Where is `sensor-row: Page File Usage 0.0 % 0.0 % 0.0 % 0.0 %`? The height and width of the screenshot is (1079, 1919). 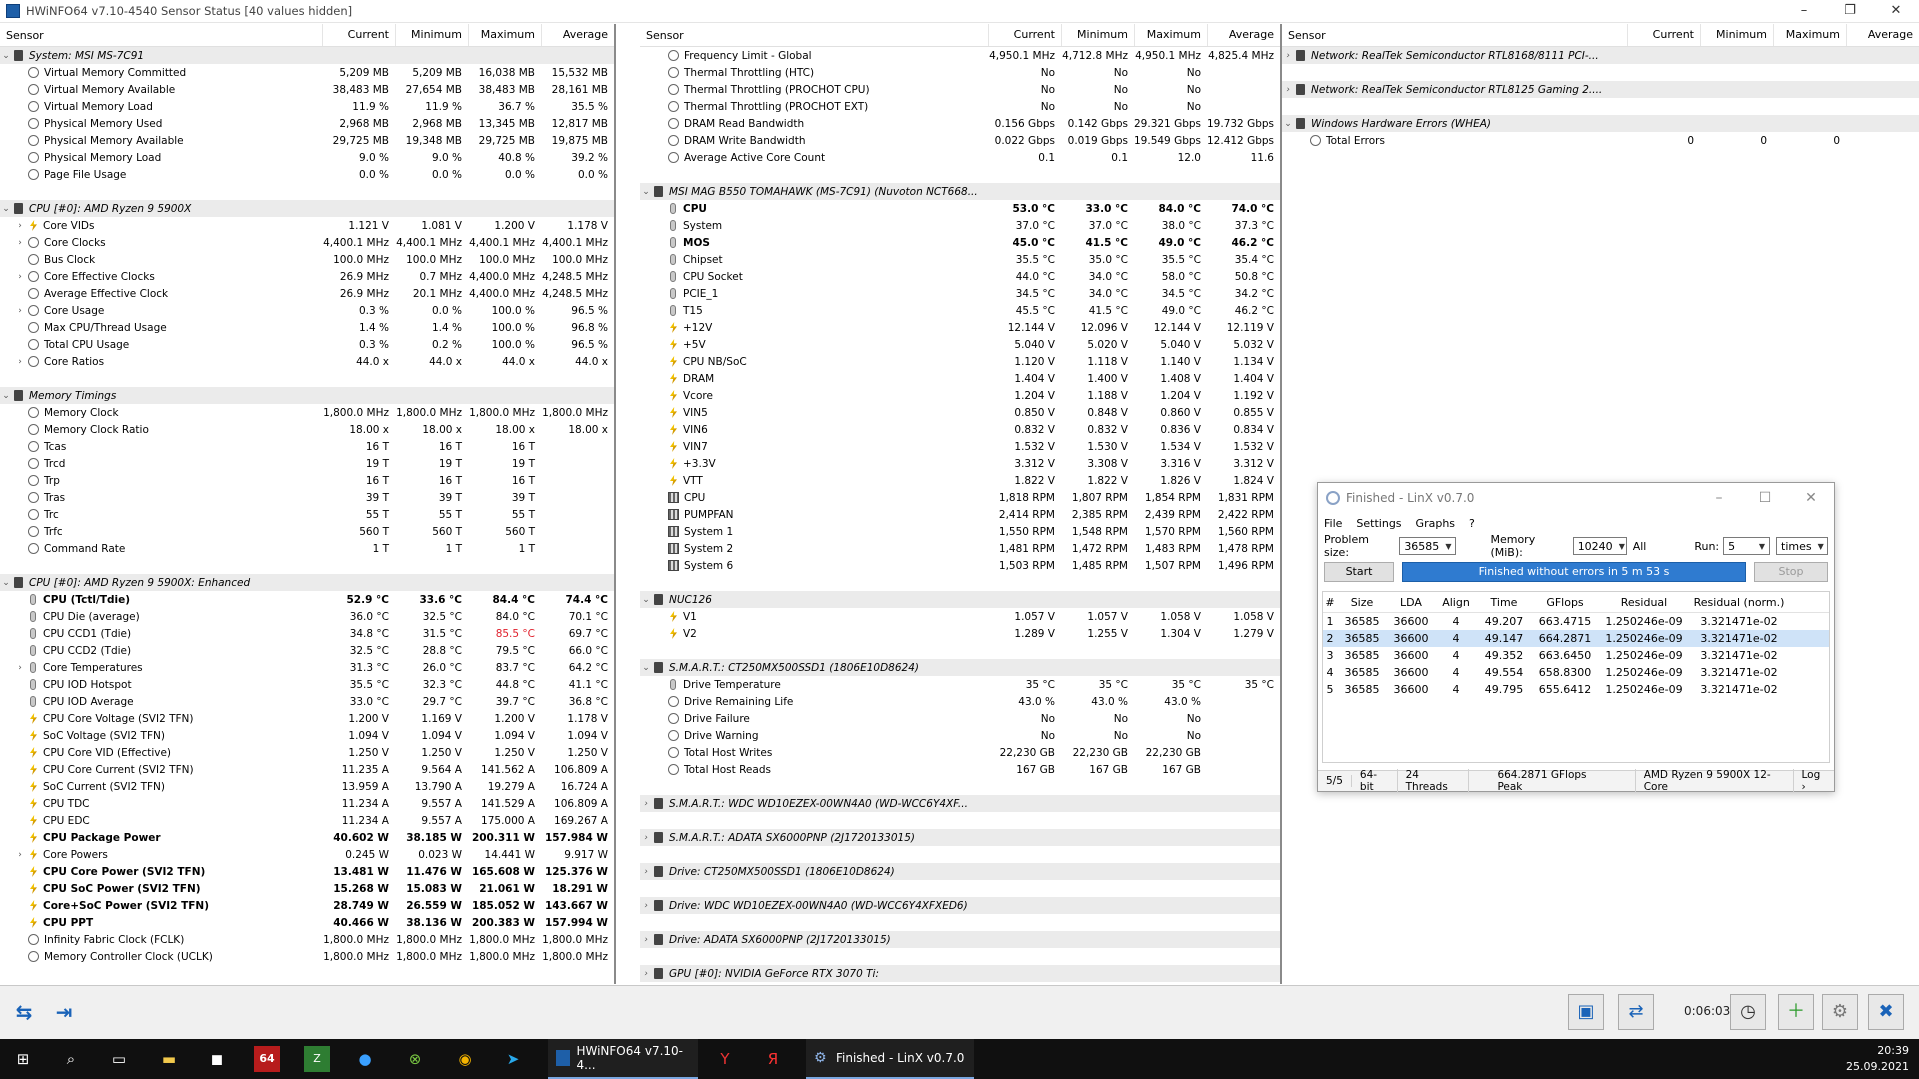
sensor-row: Page File Usage 0.0 % 0.0 % 0.0 % 0.0 % is located at coordinates (307, 174).